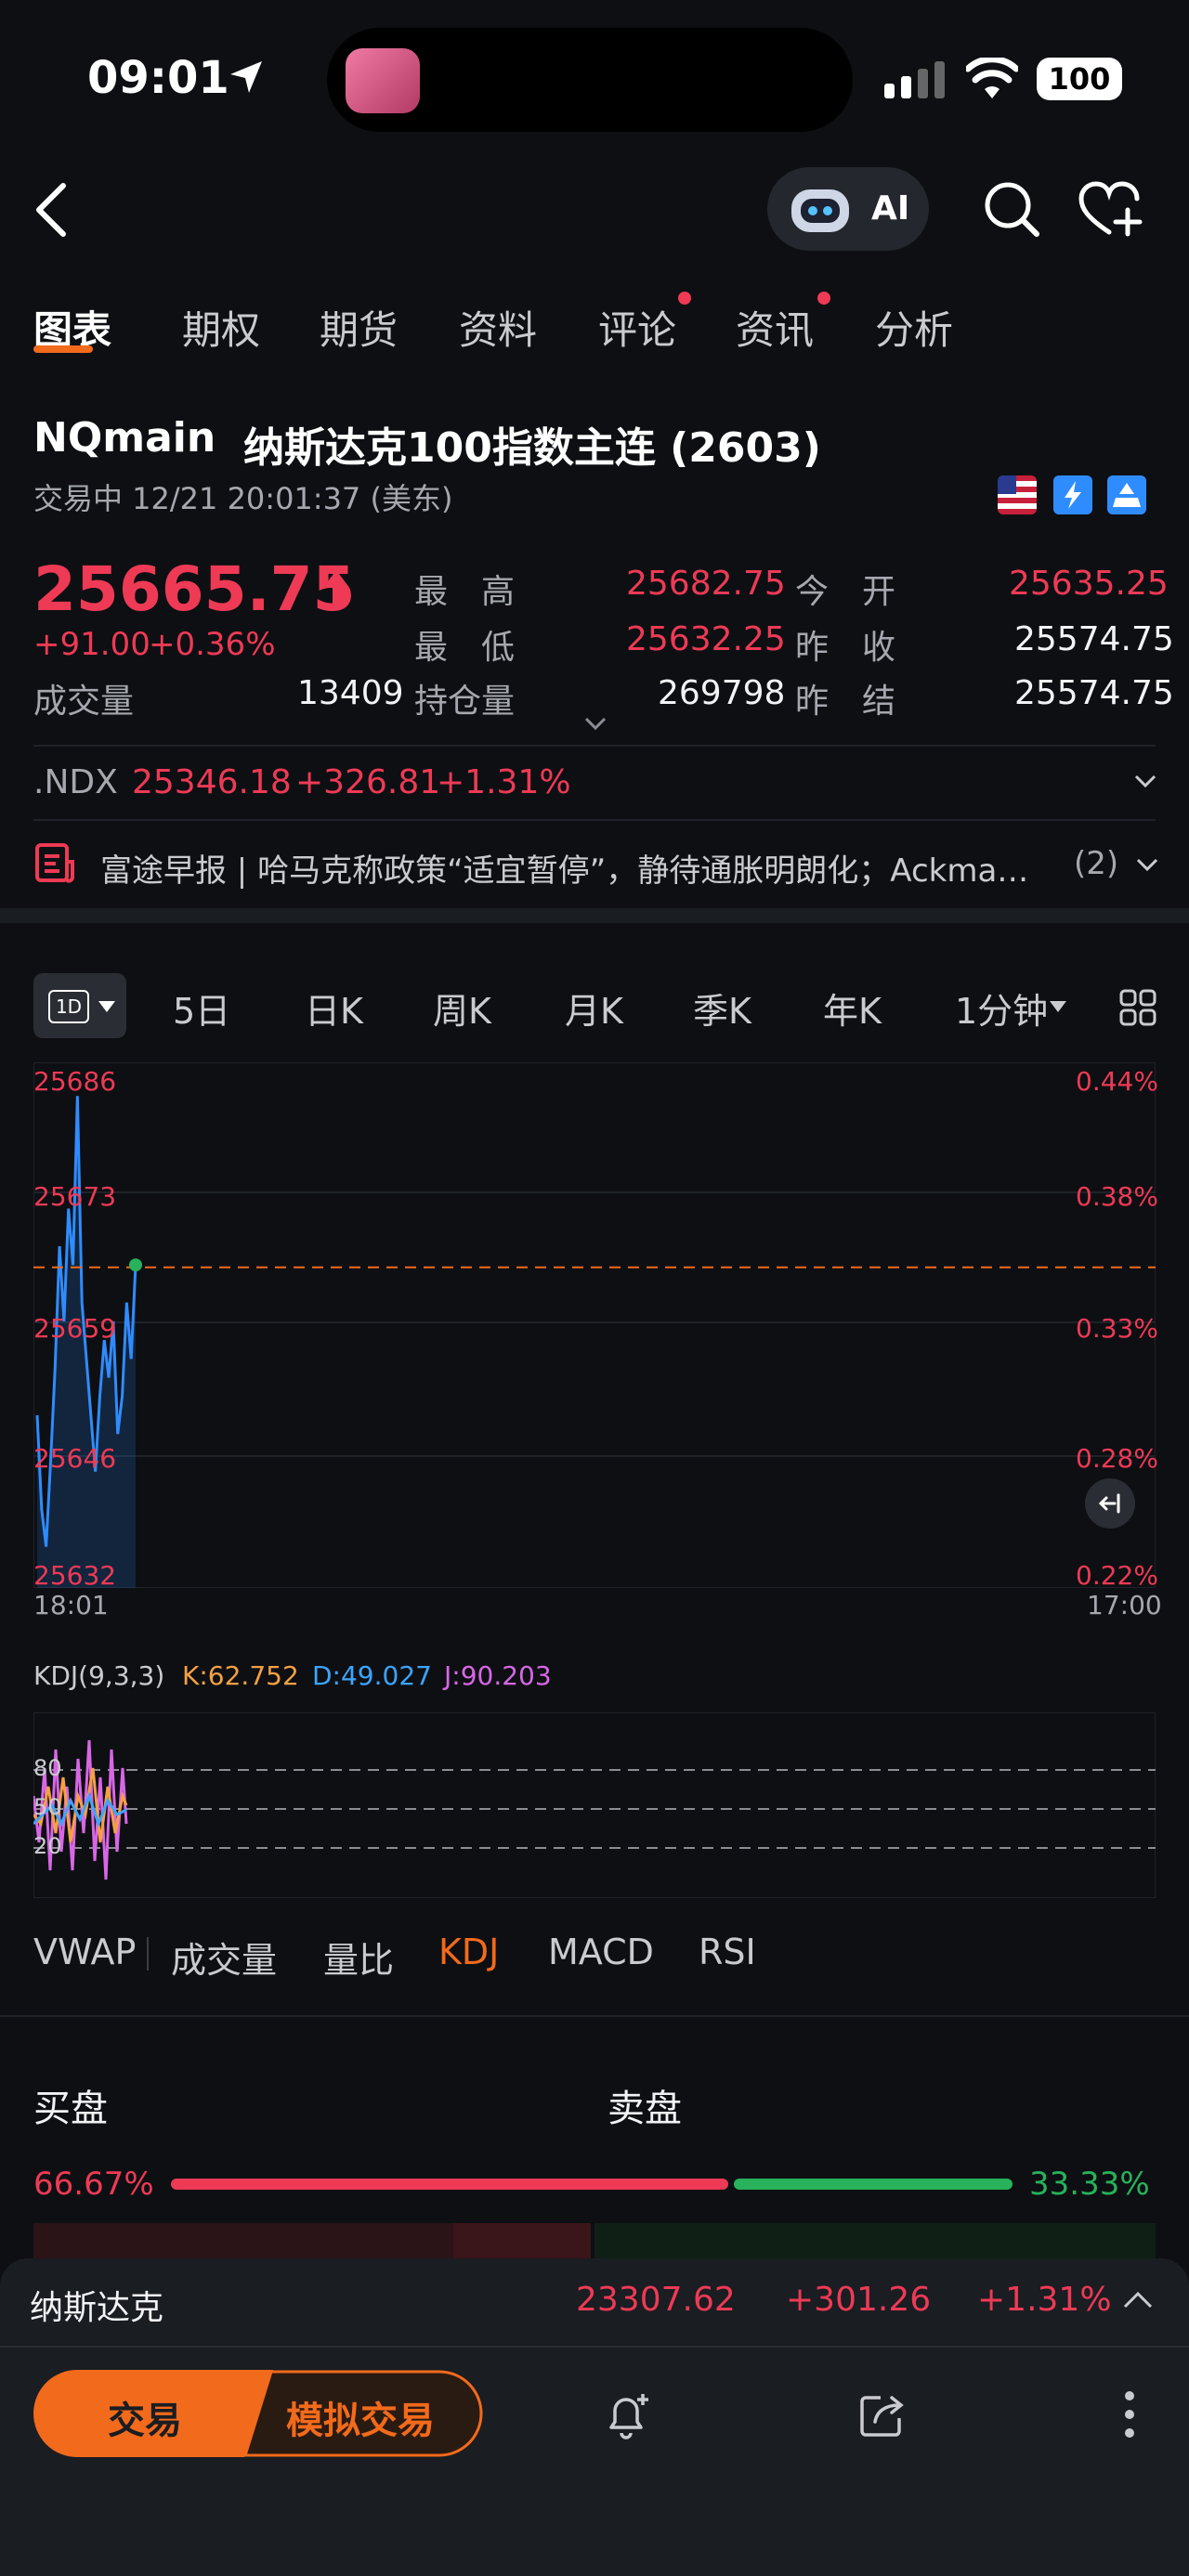 The width and height of the screenshot is (1189, 2576). I want to click on oi-value: 269798, so click(722, 693).